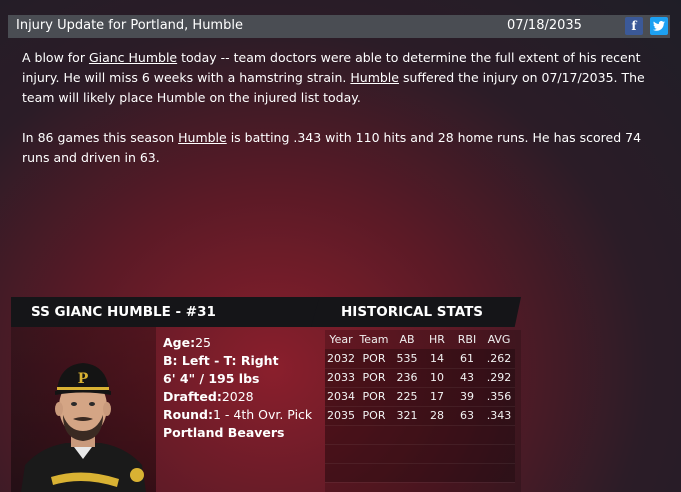 This screenshot has height=492, width=681. Describe the element at coordinates (55, 57) in the screenshot. I see `text: A blow for` at that location.